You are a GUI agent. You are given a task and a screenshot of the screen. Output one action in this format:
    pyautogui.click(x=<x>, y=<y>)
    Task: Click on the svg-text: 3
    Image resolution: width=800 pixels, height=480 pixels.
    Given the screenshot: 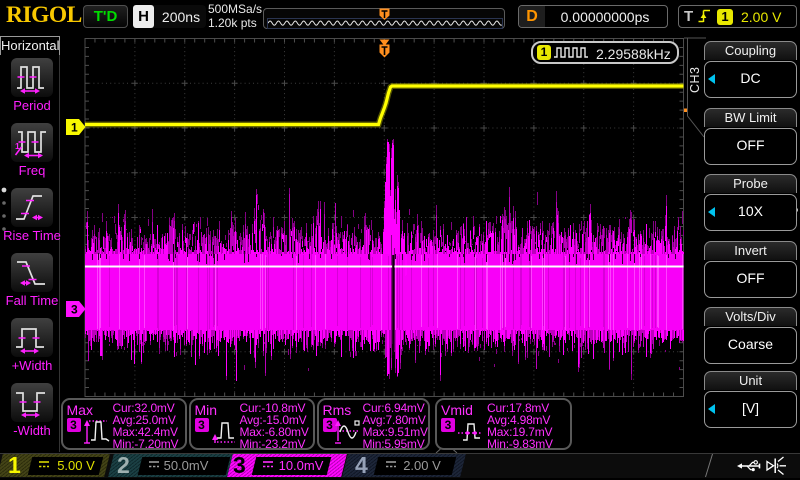 What is the action you would take?
    pyautogui.click(x=74, y=310)
    